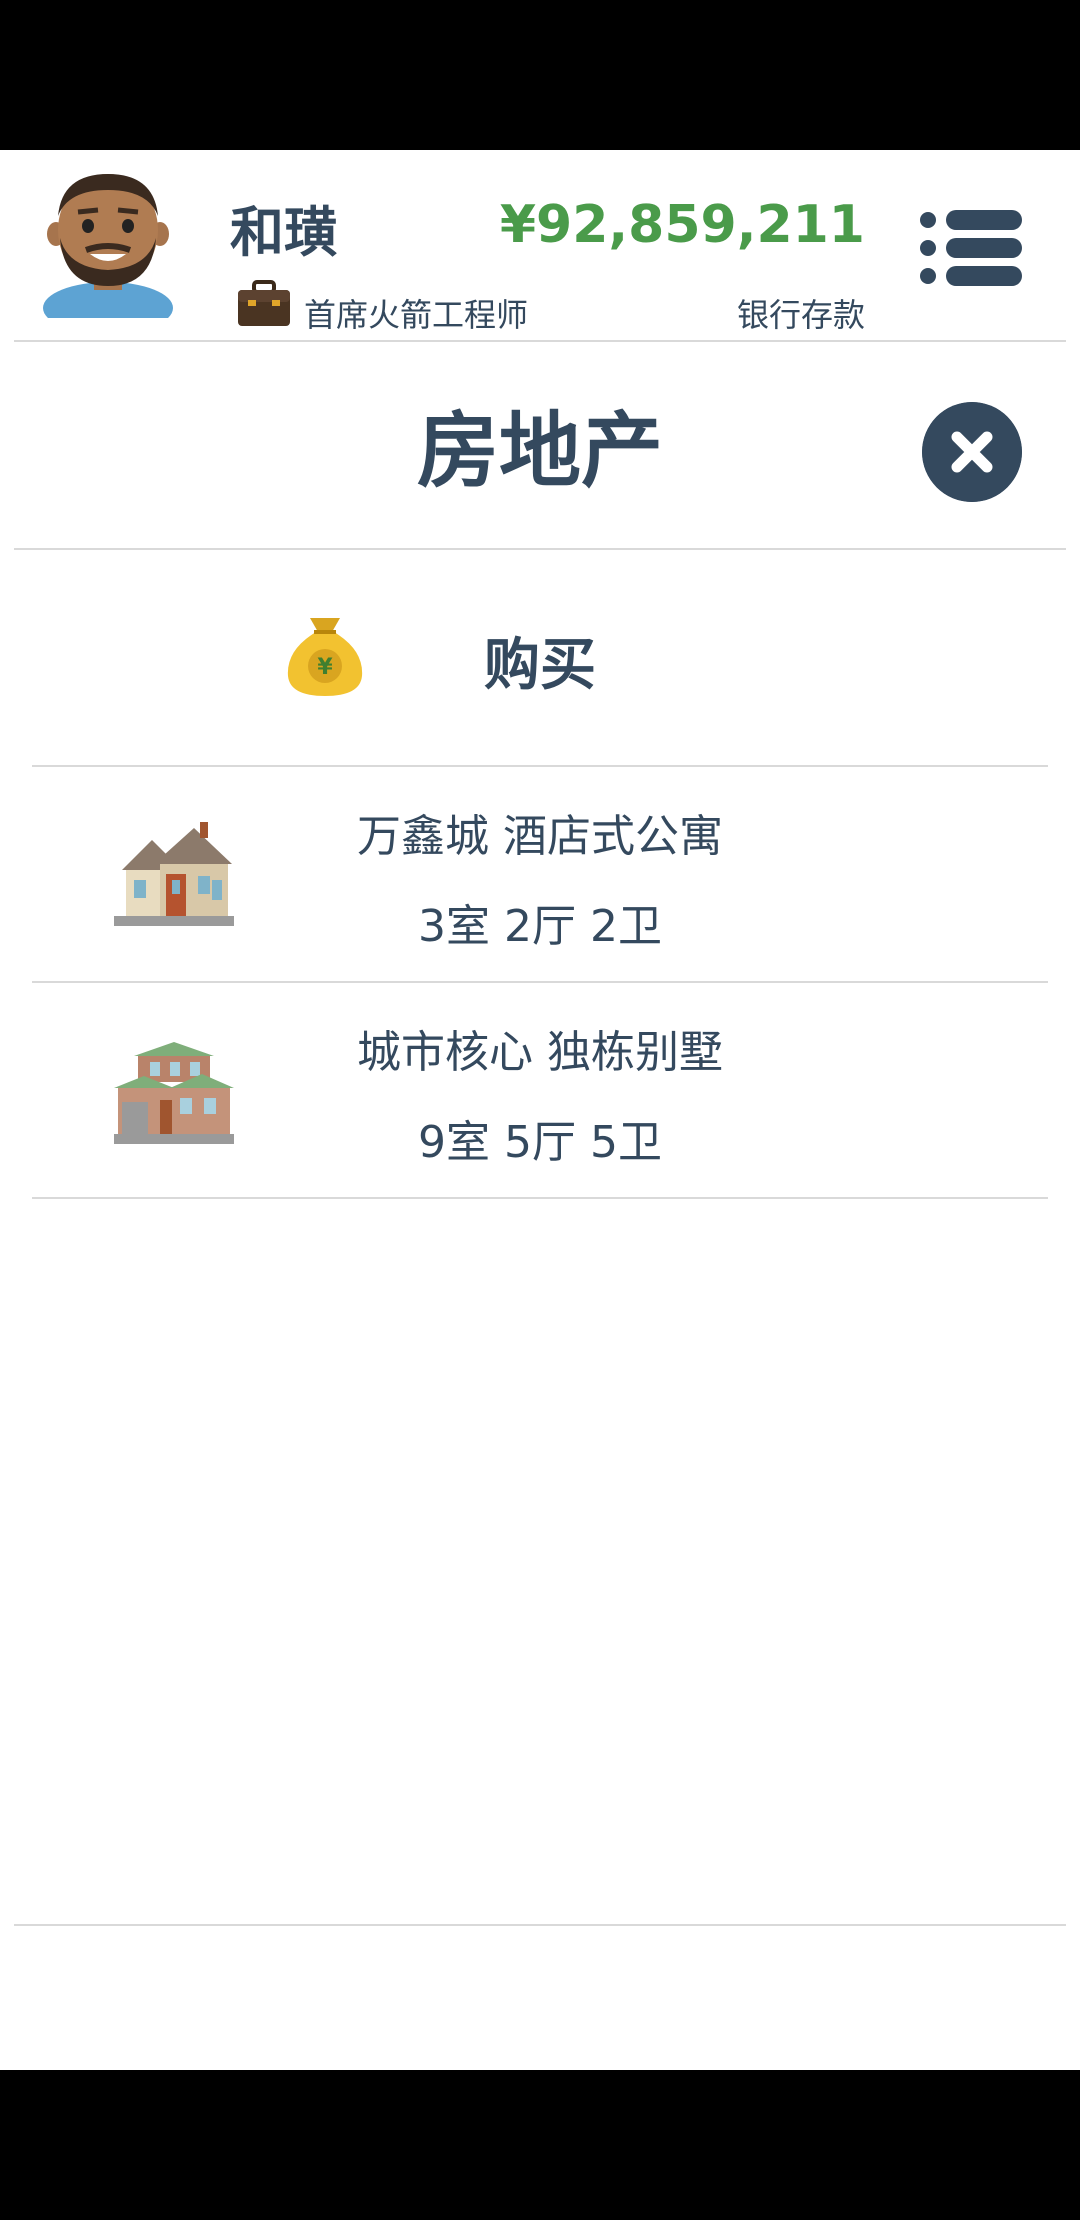 The image size is (1080, 2220). Describe the element at coordinates (972, 452) in the screenshot. I see `close-icon` at that location.